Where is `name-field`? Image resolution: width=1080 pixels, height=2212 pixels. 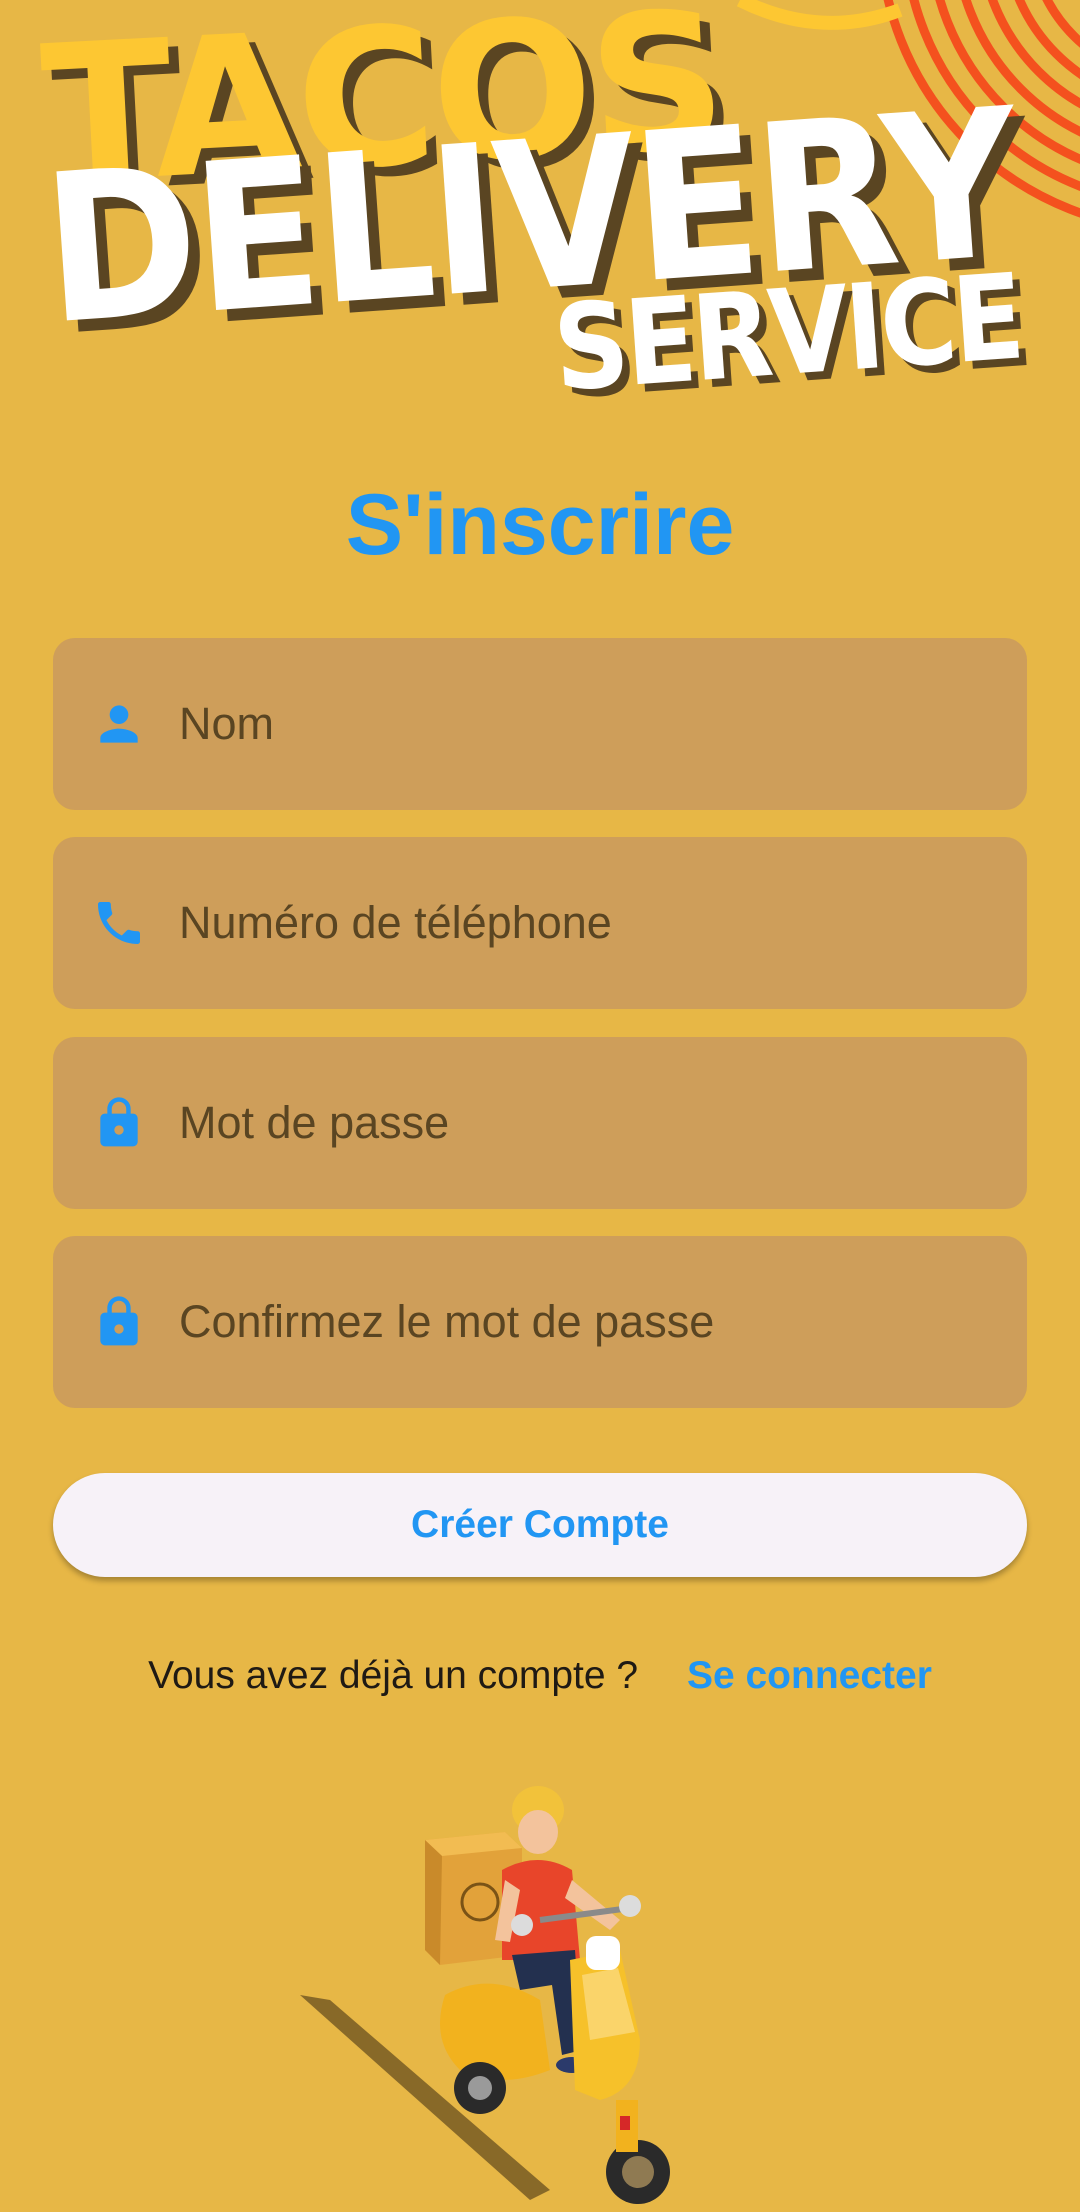 name-field is located at coordinates (540, 724).